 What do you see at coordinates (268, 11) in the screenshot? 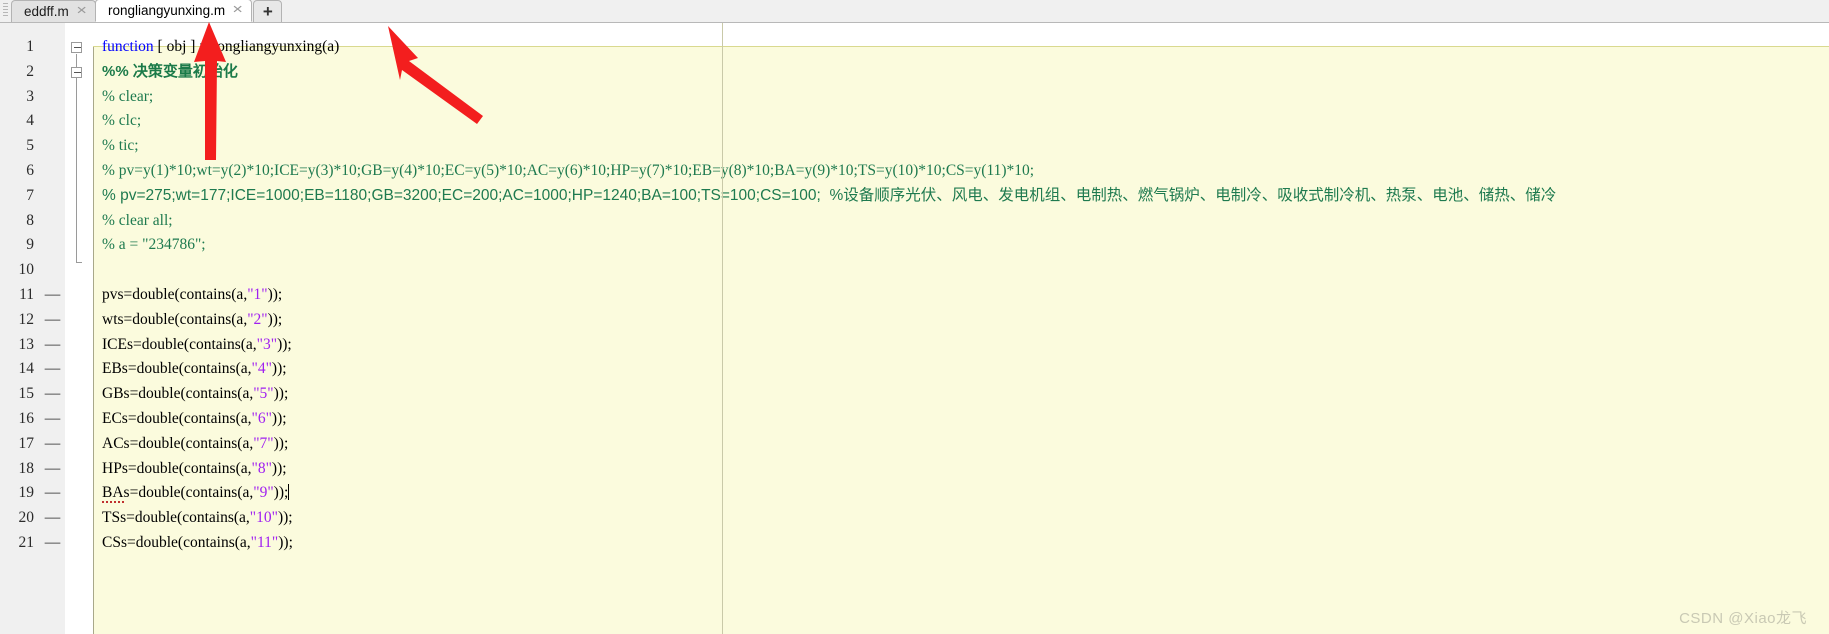
I see `new-tab-button: +` at bounding box center [268, 11].